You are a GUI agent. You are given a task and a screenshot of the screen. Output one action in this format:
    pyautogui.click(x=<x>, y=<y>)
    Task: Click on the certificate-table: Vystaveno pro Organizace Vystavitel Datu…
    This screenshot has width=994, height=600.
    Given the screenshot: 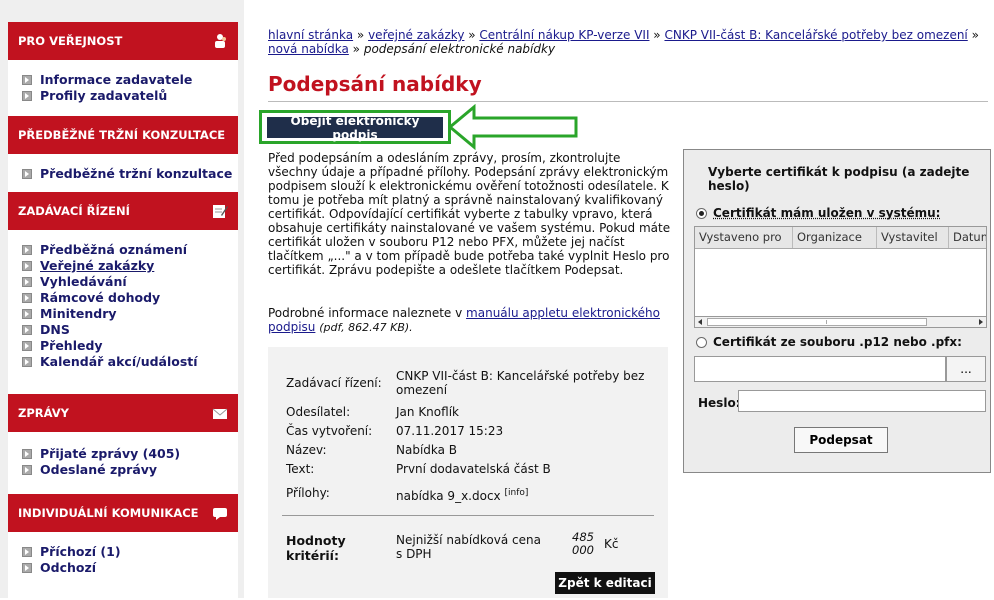 What is the action you would take?
    pyautogui.click(x=840, y=272)
    